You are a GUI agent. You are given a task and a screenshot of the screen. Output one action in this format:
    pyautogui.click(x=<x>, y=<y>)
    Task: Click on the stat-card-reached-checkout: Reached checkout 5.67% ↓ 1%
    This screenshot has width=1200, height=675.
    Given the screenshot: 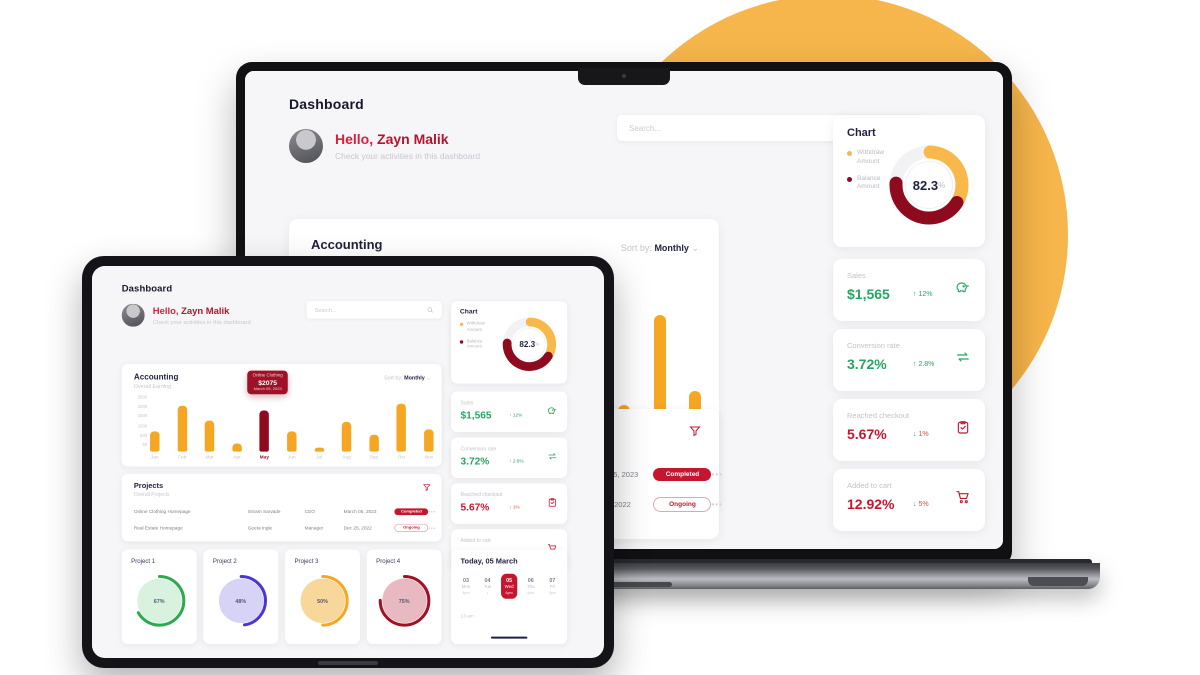 What is the action you would take?
    pyautogui.click(x=909, y=430)
    